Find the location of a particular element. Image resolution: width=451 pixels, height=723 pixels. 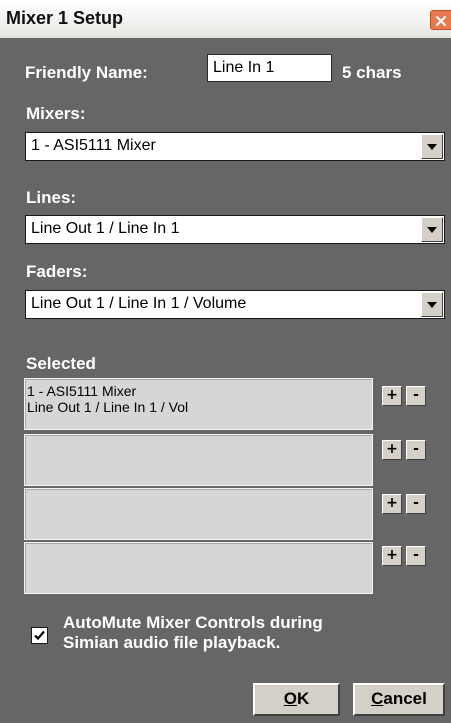

friendly-name-label: Friendly Name: is located at coordinates (86, 72).